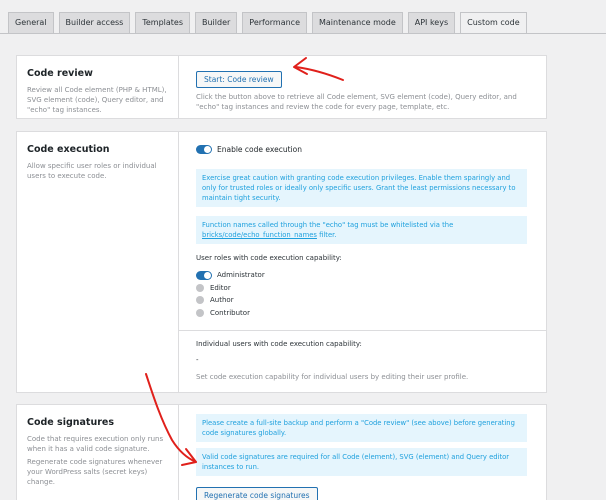 This screenshot has width=606, height=500. Describe the element at coordinates (94, 23) in the screenshot. I see `tab-builder-access: Builder access` at that location.